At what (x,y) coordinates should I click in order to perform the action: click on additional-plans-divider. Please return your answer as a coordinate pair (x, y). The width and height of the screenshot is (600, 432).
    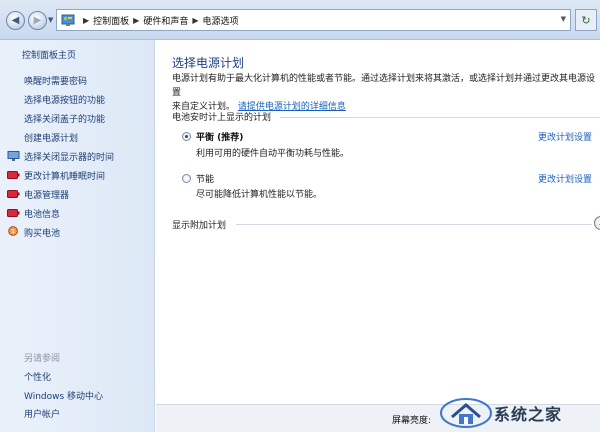
    Looking at the image, I should click on (414, 224).